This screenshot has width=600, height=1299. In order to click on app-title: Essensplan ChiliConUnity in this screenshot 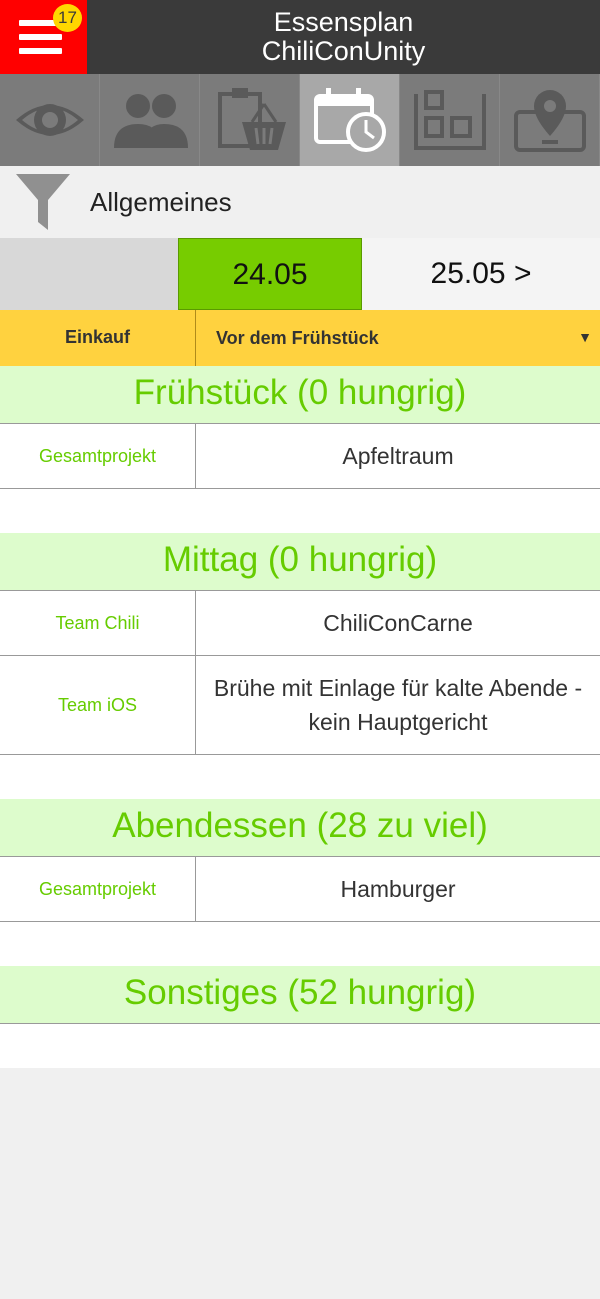, I will do `click(343, 37)`.